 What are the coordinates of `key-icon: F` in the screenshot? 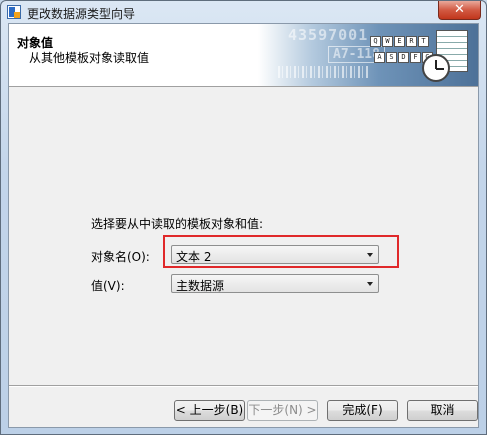 It's located at (415, 57).